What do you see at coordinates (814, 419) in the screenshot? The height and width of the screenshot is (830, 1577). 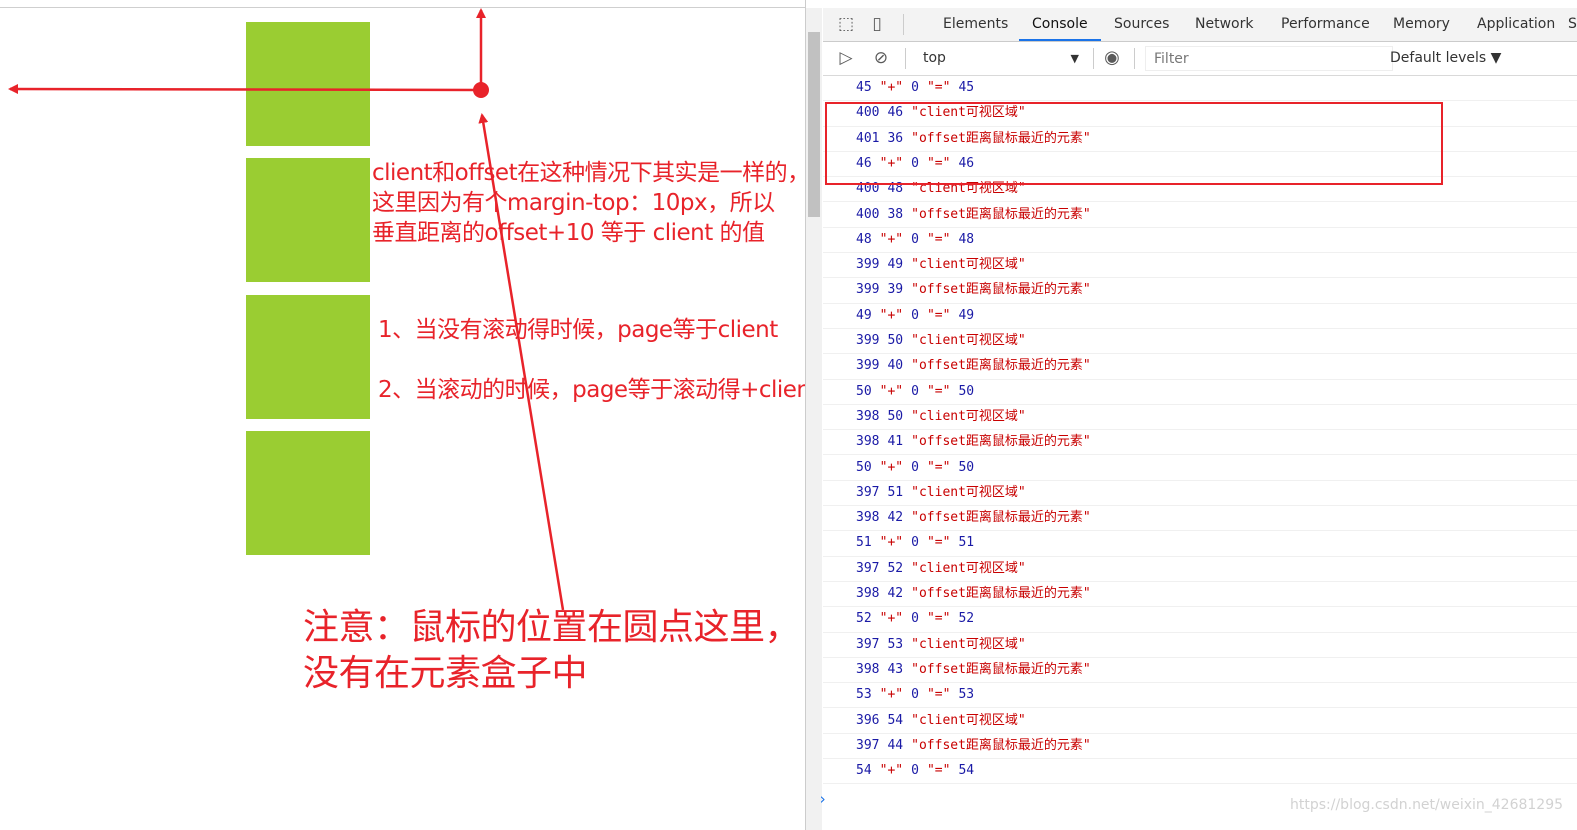 I see `page-scrollbar` at bounding box center [814, 419].